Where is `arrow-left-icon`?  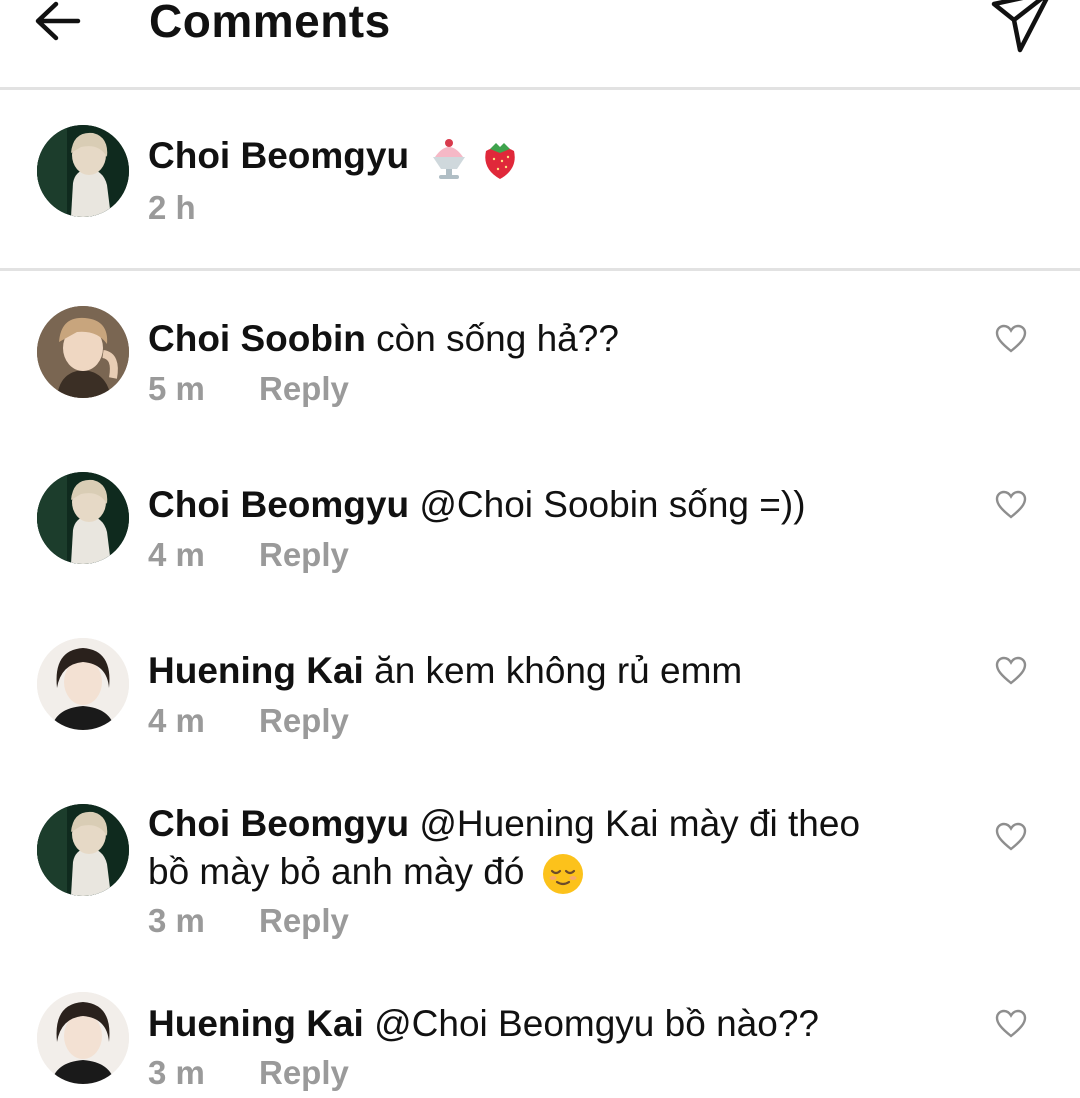
arrow-left-icon is located at coordinates (58, 21).